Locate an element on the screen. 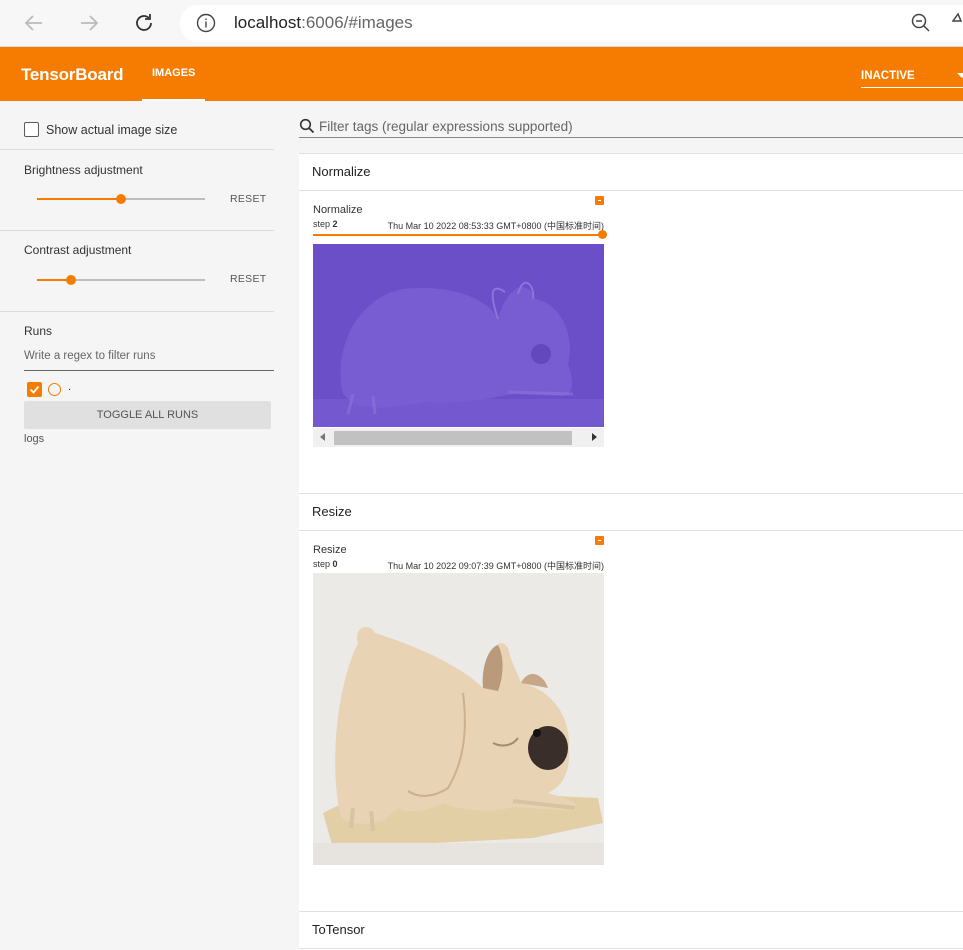  run-color-swatch is located at coordinates (54, 389).